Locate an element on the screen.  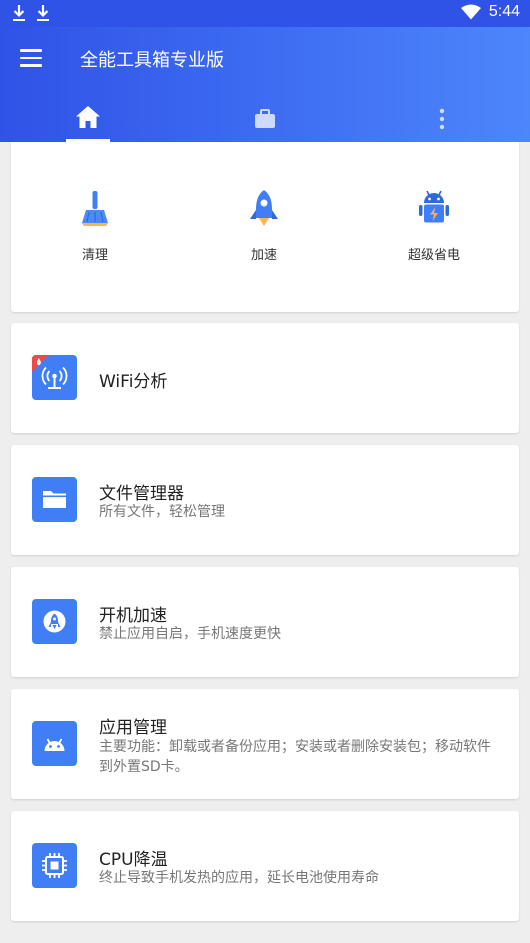
wifi-antenna-icon is located at coordinates (54, 377).